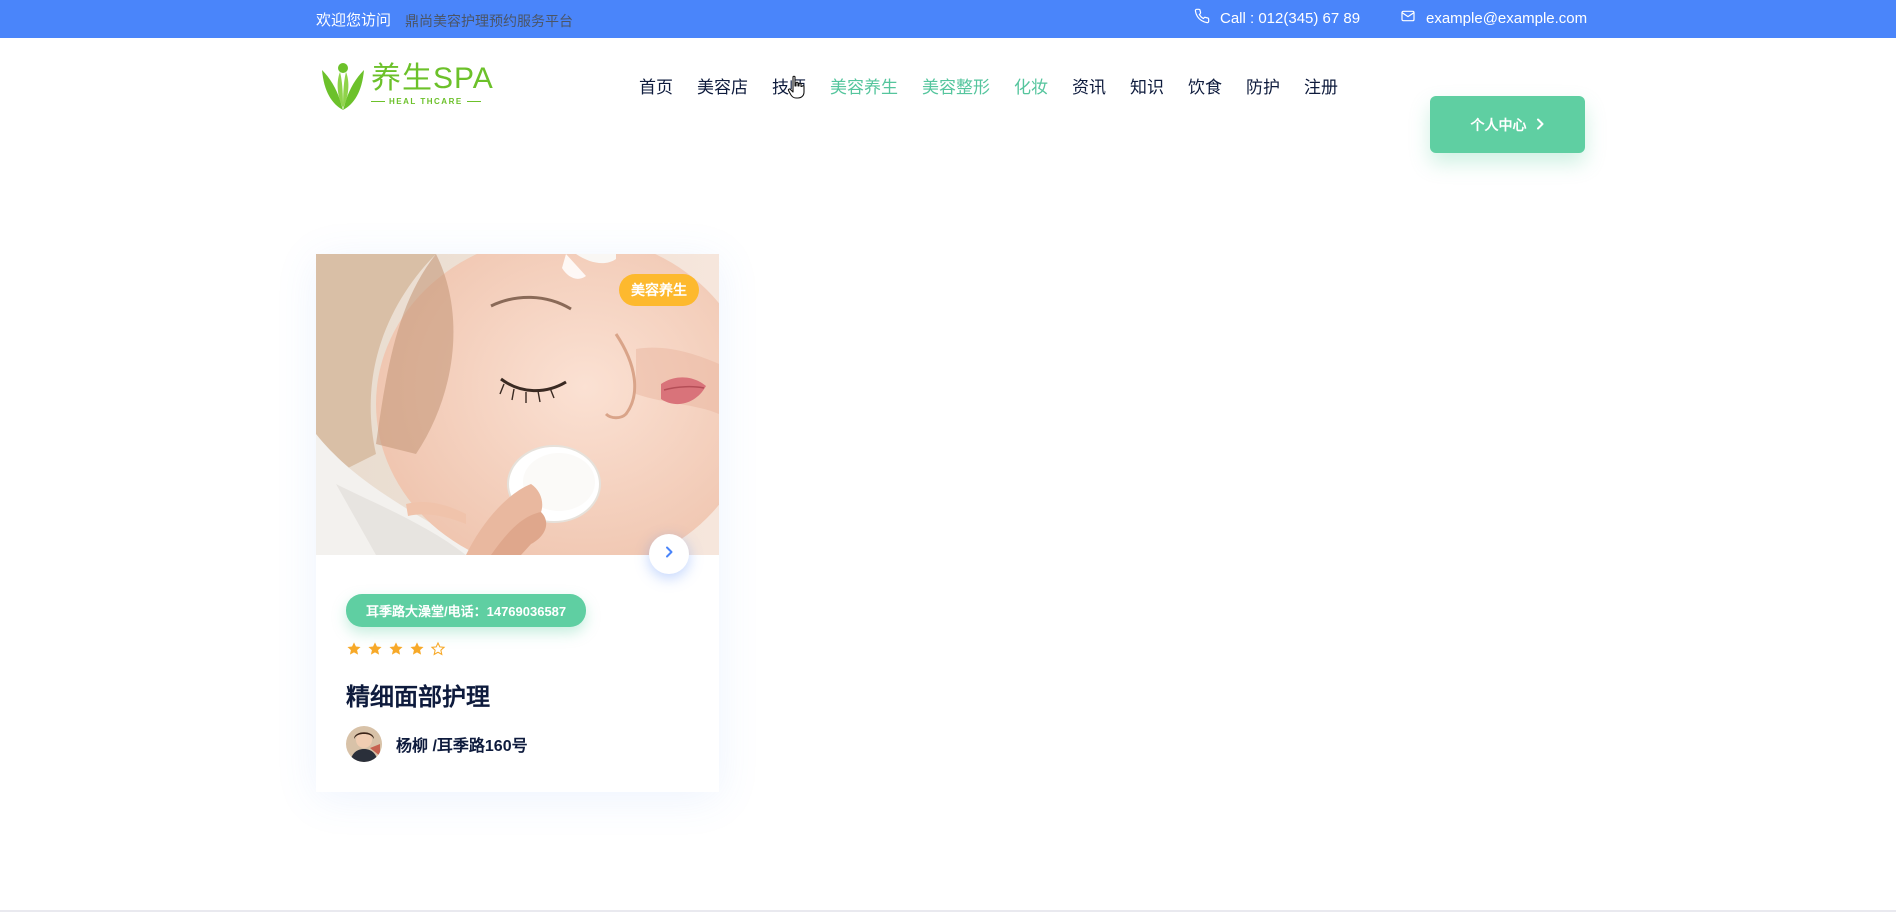 The height and width of the screenshot is (912, 1896). Describe the element at coordinates (466, 610) in the screenshot. I see `location-tag: 耳季路大澡堂/电话：14769036587` at that location.